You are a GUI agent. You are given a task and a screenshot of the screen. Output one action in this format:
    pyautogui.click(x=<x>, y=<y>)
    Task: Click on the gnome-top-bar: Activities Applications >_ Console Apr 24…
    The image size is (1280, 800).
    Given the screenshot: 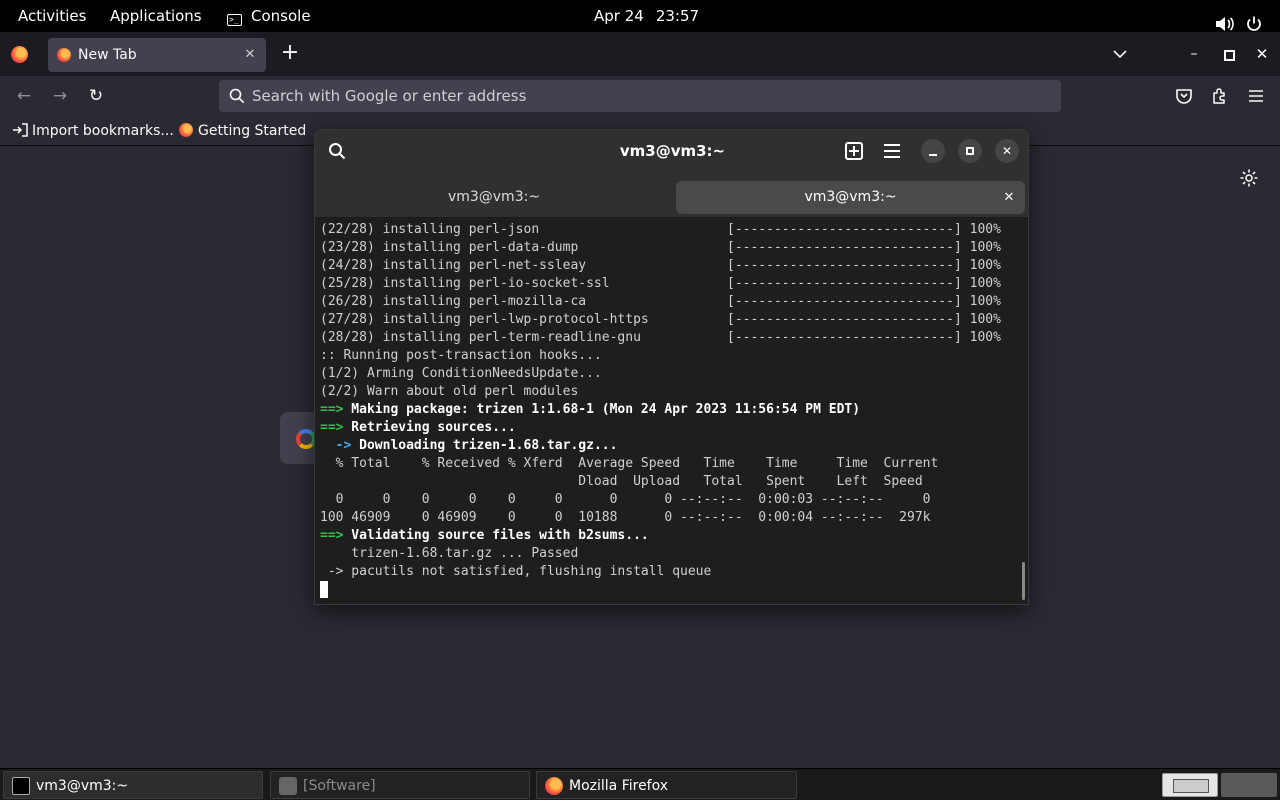 What is the action you would take?
    pyautogui.click(x=640, y=16)
    